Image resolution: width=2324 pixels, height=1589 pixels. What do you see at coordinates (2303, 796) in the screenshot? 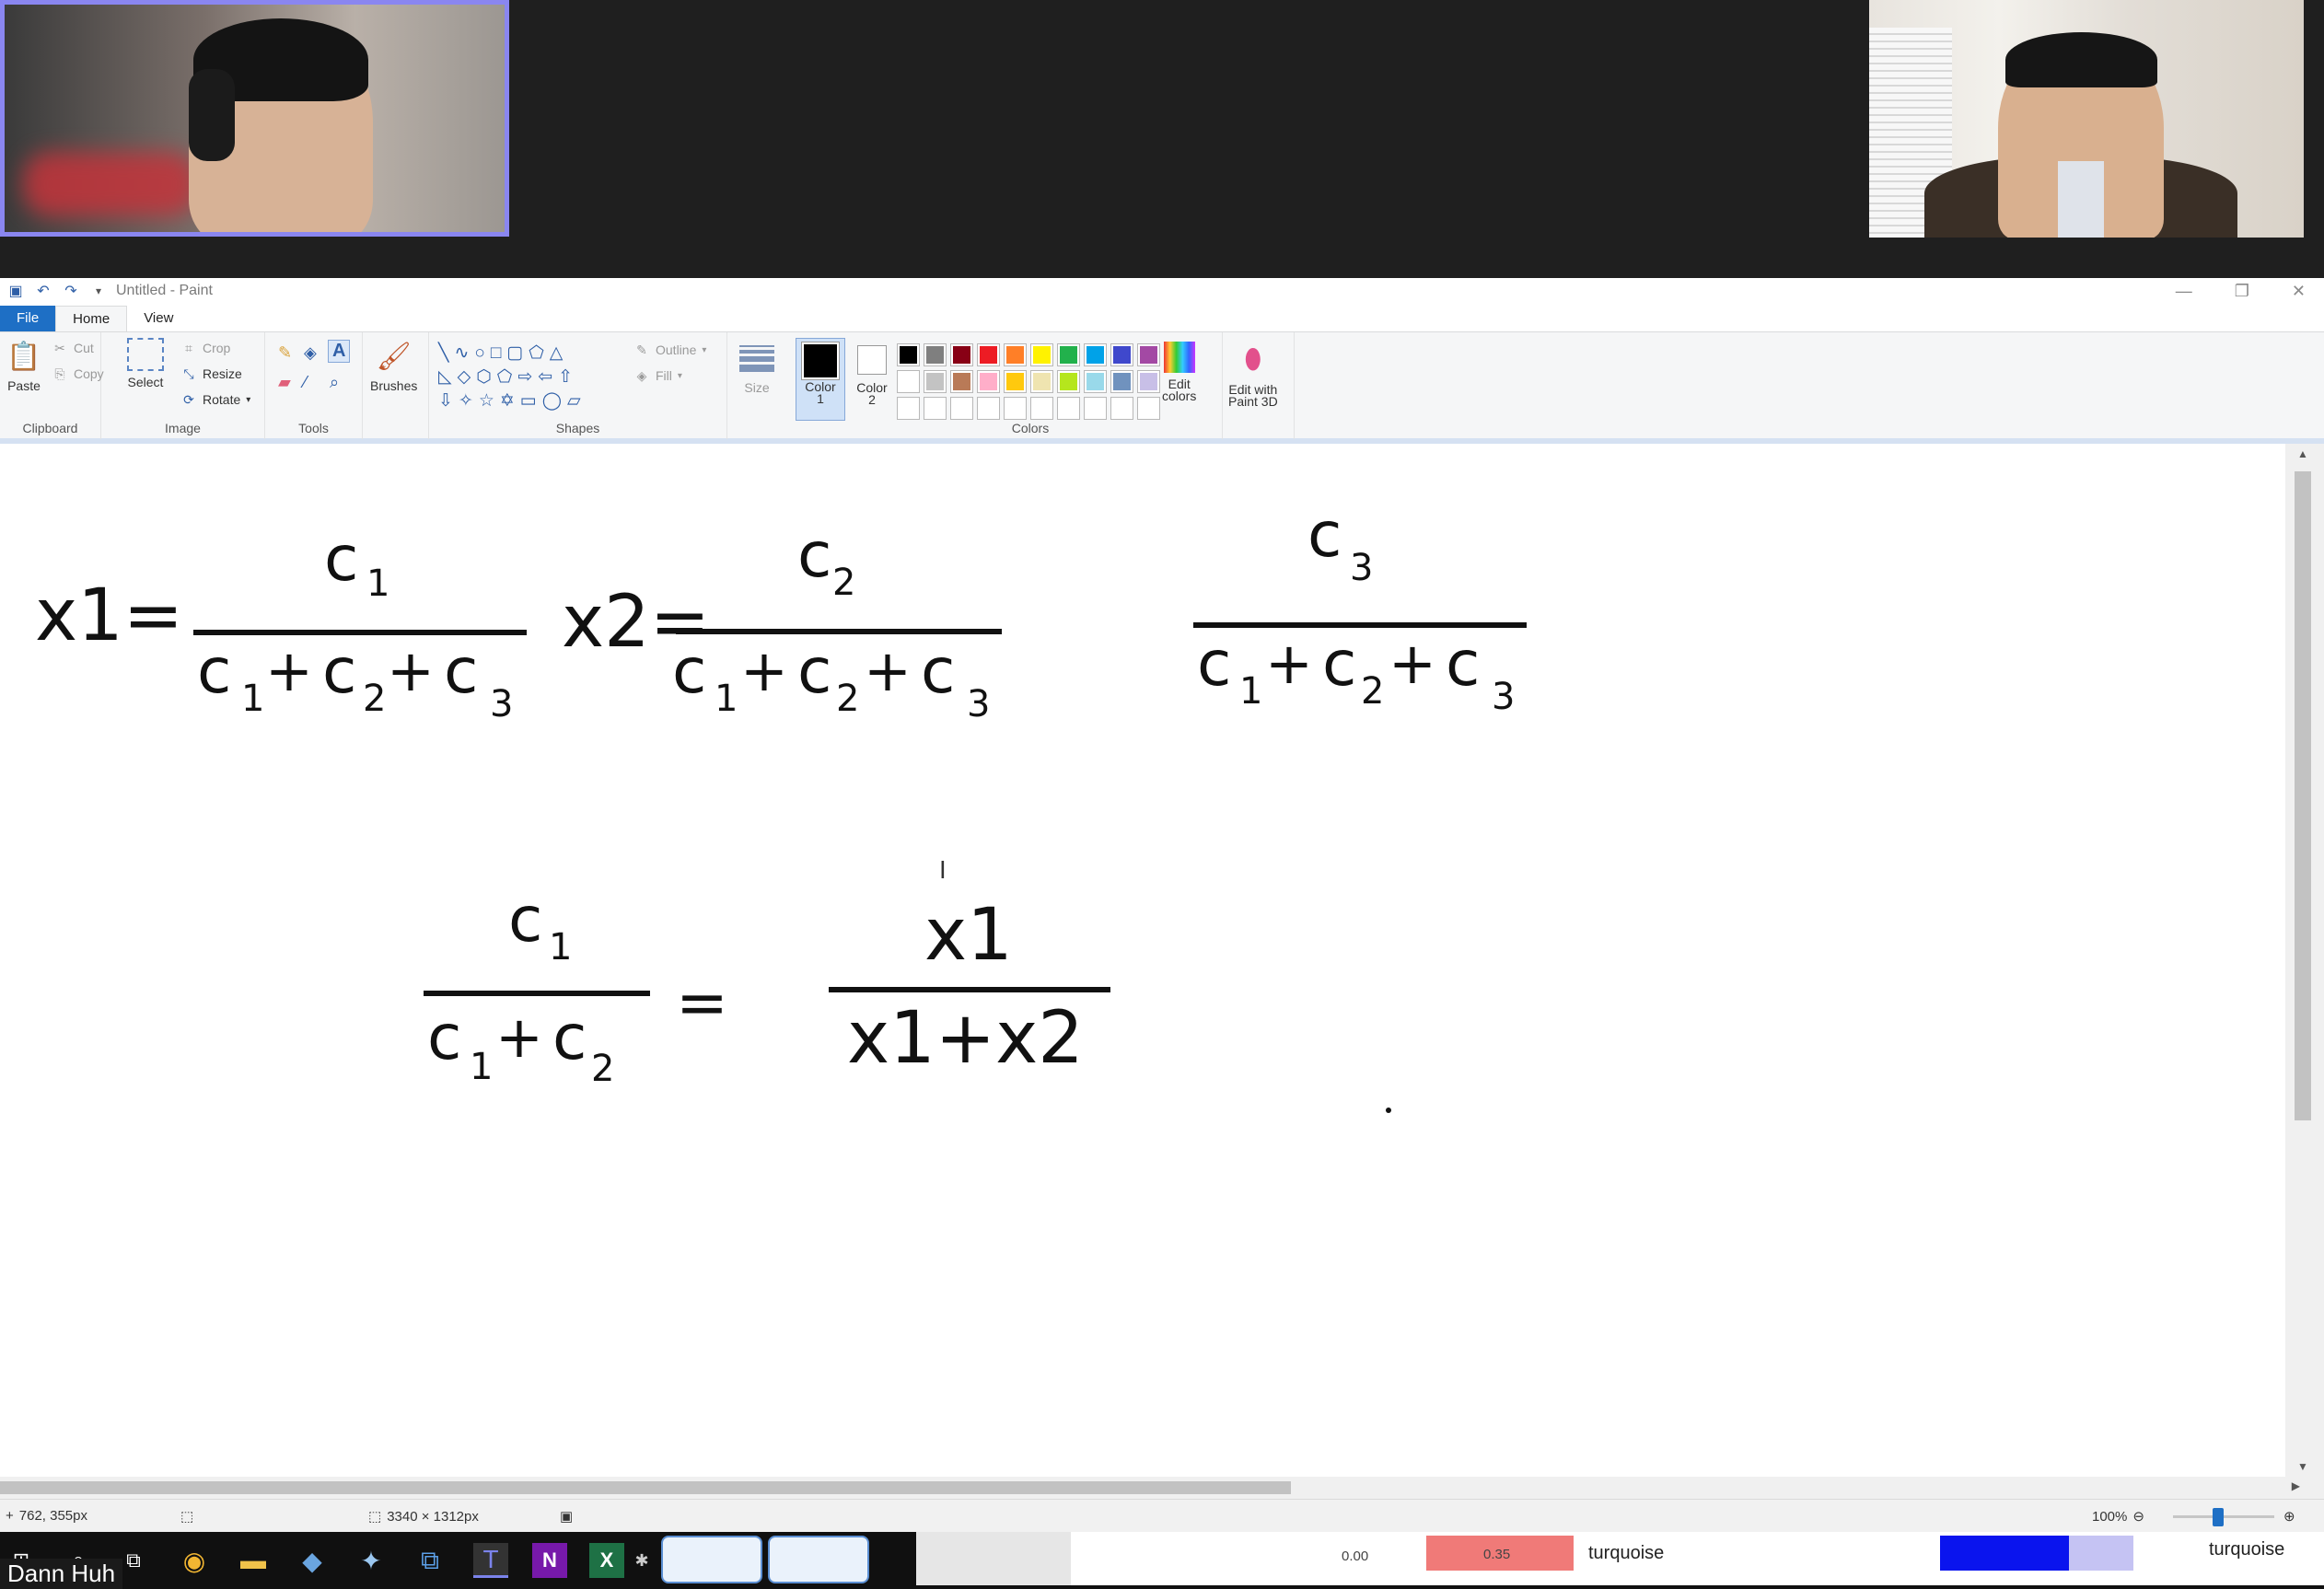
I see `vertical-scroll-thumb` at bounding box center [2303, 796].